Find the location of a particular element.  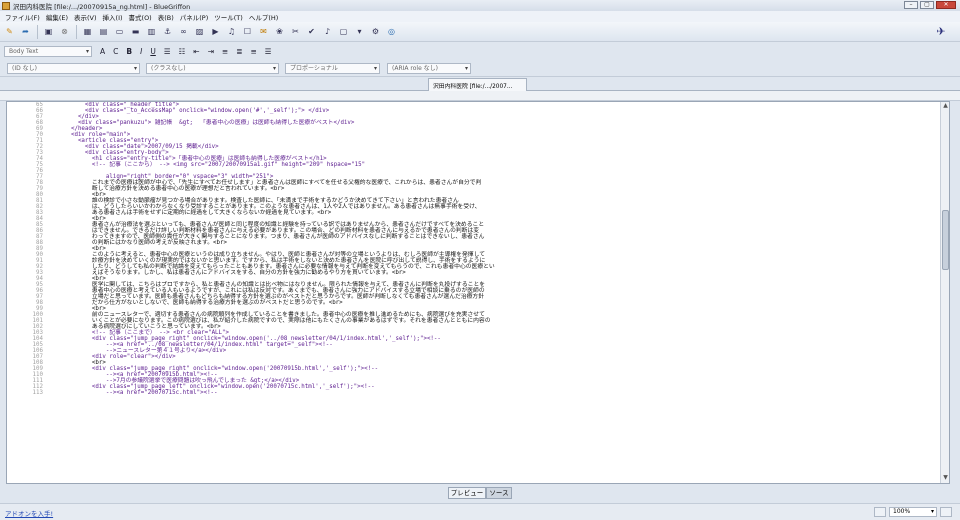

new-document-icon: ✎ is located at coordinates (9, 31).